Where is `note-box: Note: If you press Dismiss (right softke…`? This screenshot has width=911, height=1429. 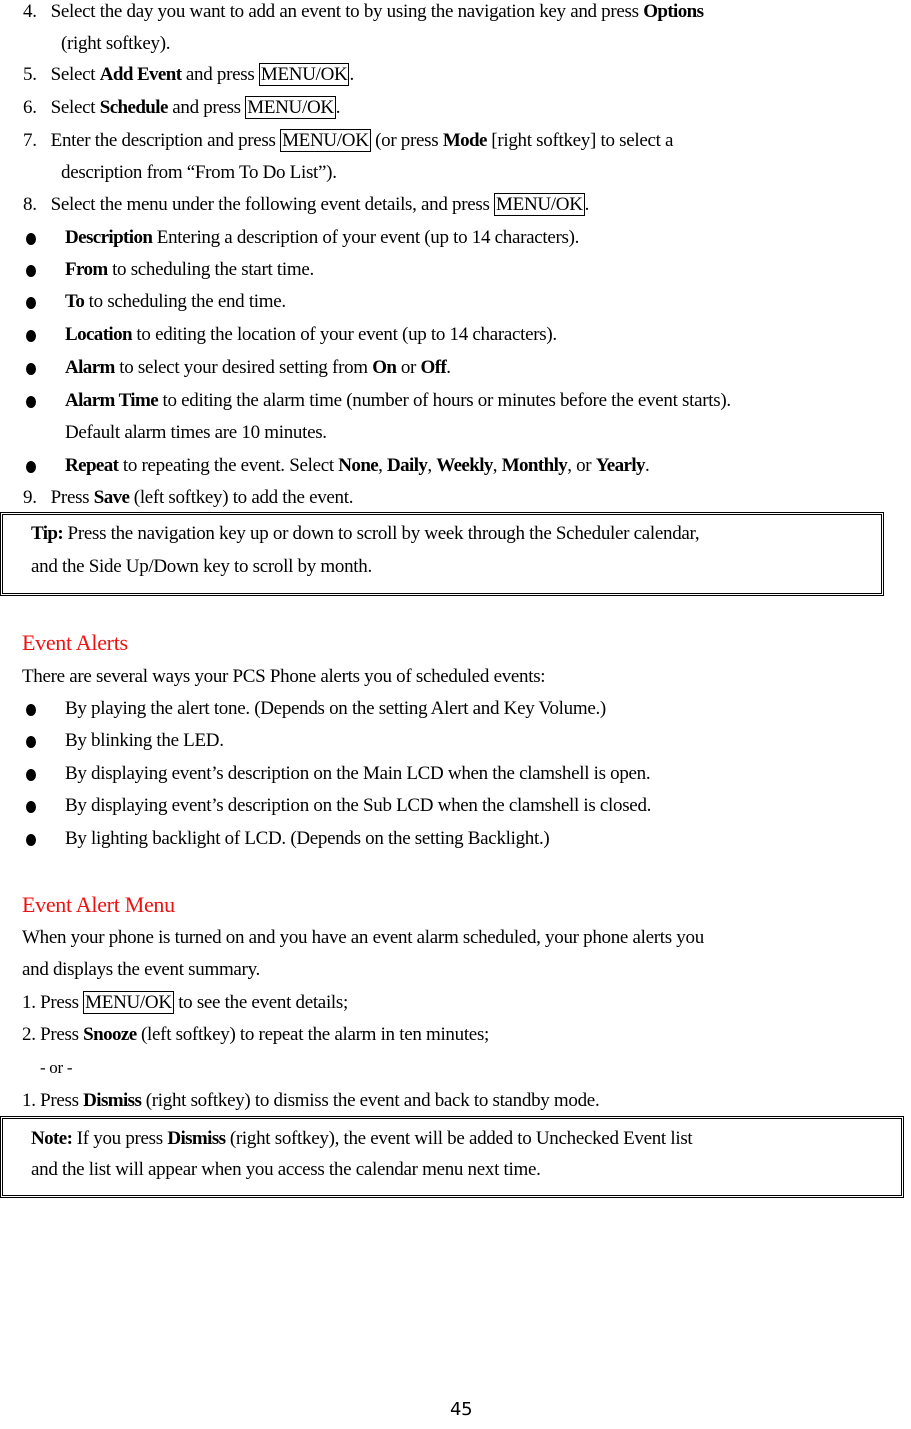
note-box: Note: If you press Dismiss (right softke… is located at coordinates (452, 1157).